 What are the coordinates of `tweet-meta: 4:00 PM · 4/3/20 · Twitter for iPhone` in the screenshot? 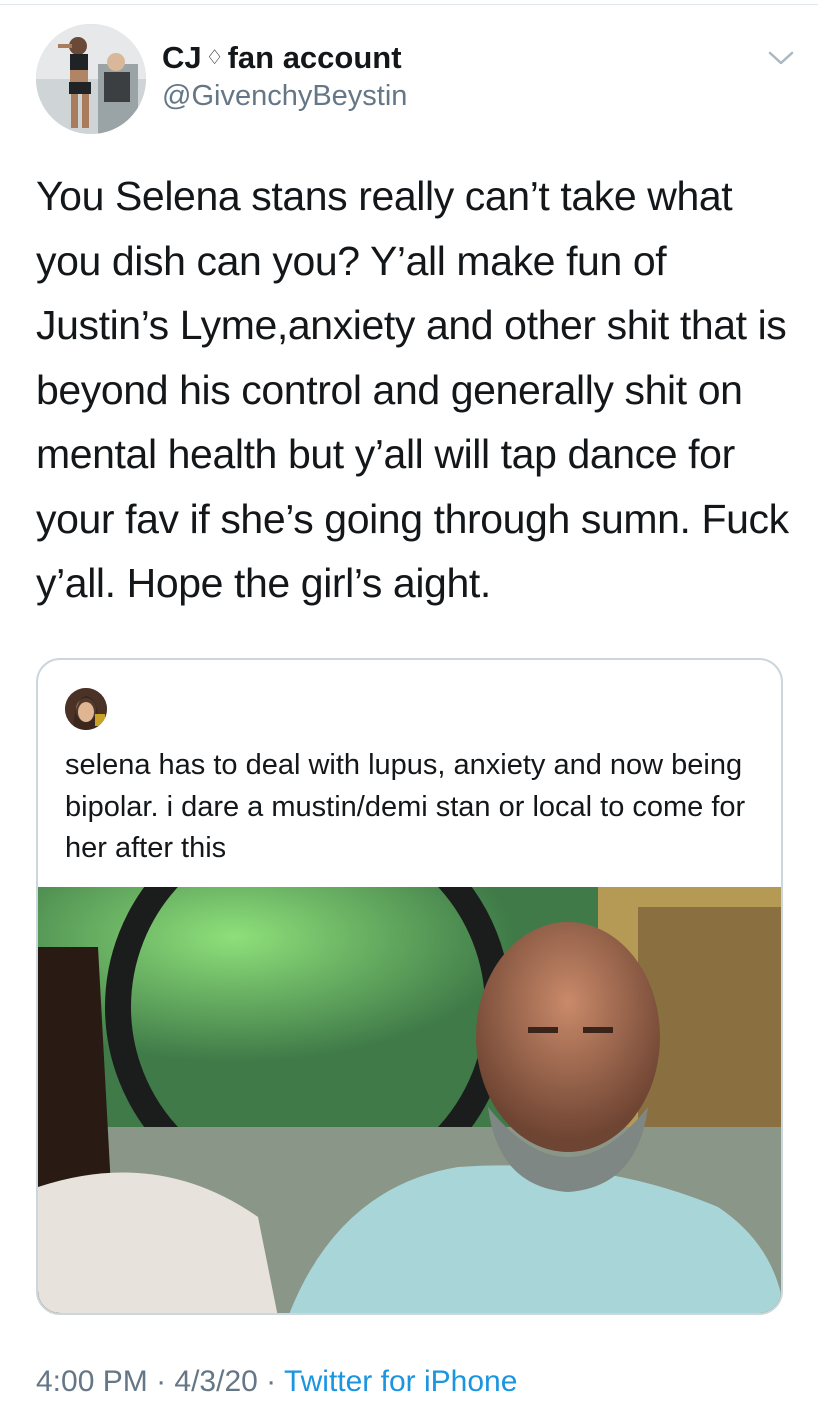 It's located at (276, 1382).